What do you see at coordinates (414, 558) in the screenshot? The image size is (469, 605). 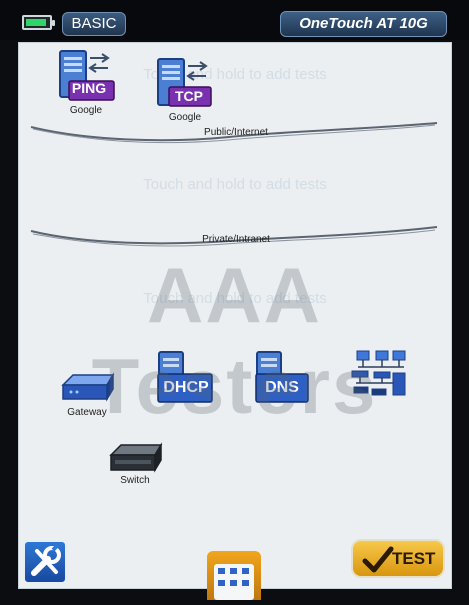 I see `test-button-label: TEST` at bounding box center [414, 558].